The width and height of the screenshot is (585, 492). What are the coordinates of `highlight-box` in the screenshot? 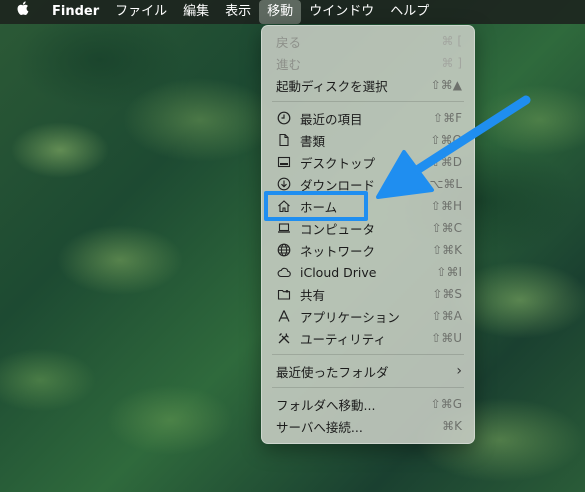 It's located at (316, 206).